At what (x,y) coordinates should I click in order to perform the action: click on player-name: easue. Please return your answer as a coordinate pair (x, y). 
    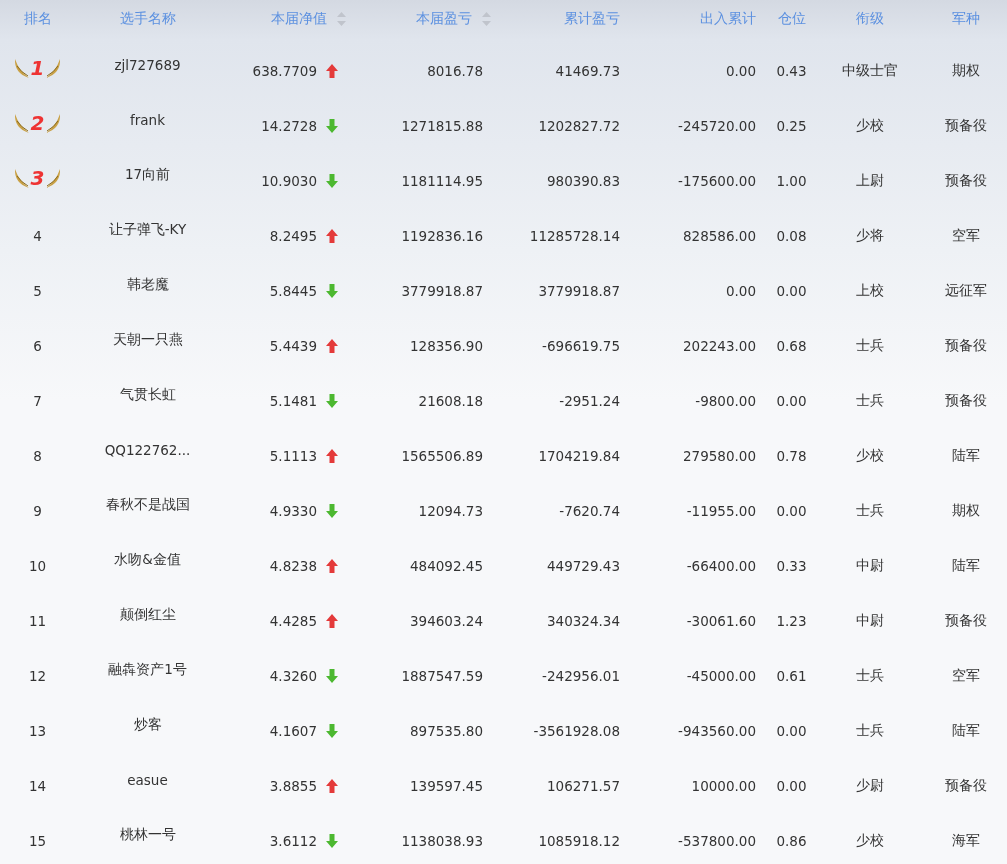
    Looking at the image, I should click on (147, 779).